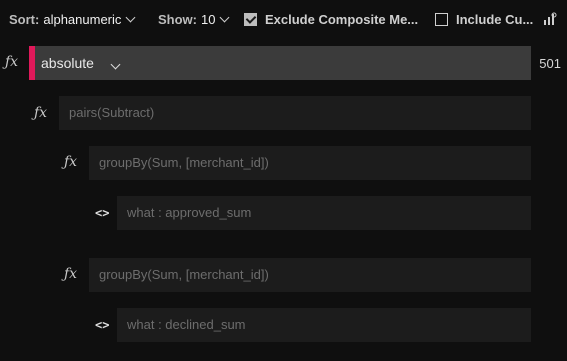  I want to click on checkbox-unchecked-icon, so click(441, 19).